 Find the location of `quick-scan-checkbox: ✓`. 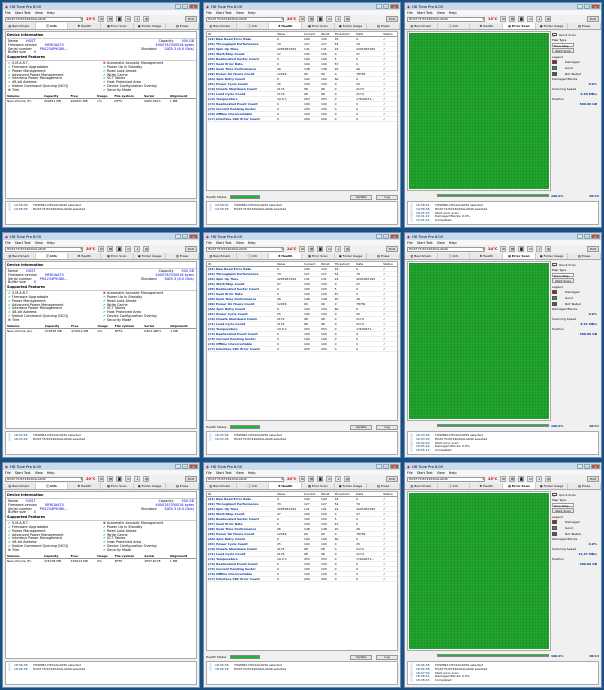

quick-scan-checkbox: ✓ is located at coordinates (554, 265).